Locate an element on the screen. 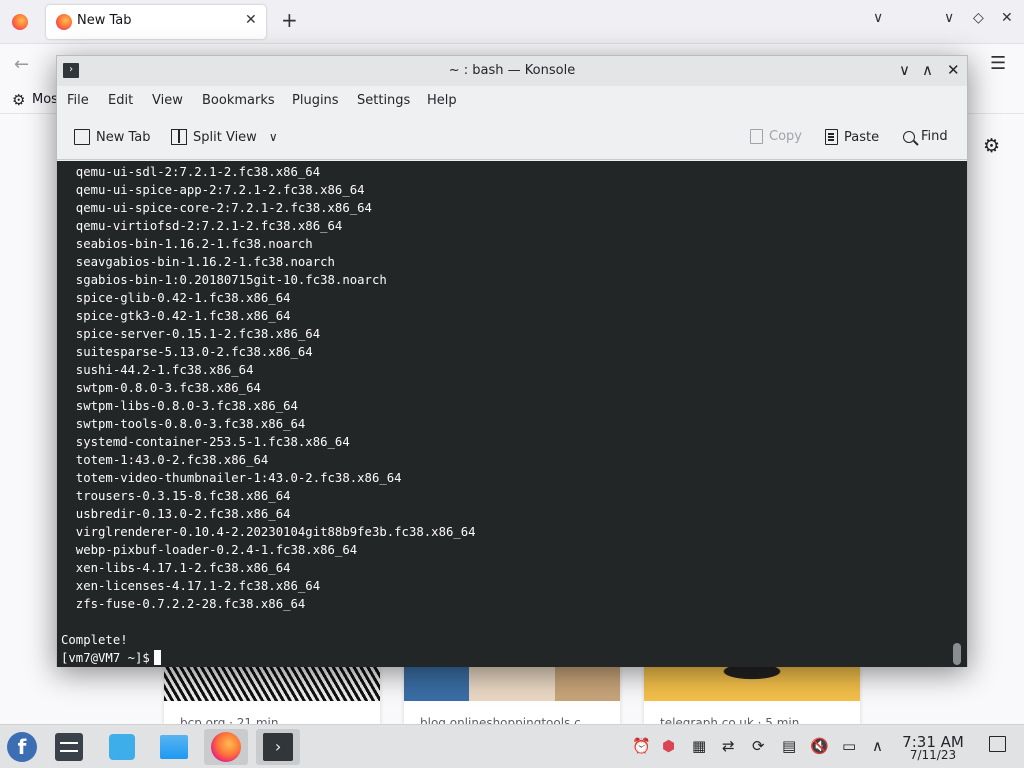 This screenshot has height=768, width=1024. card-title: bcp.org · 21 min is located at coordinates (229, 720).